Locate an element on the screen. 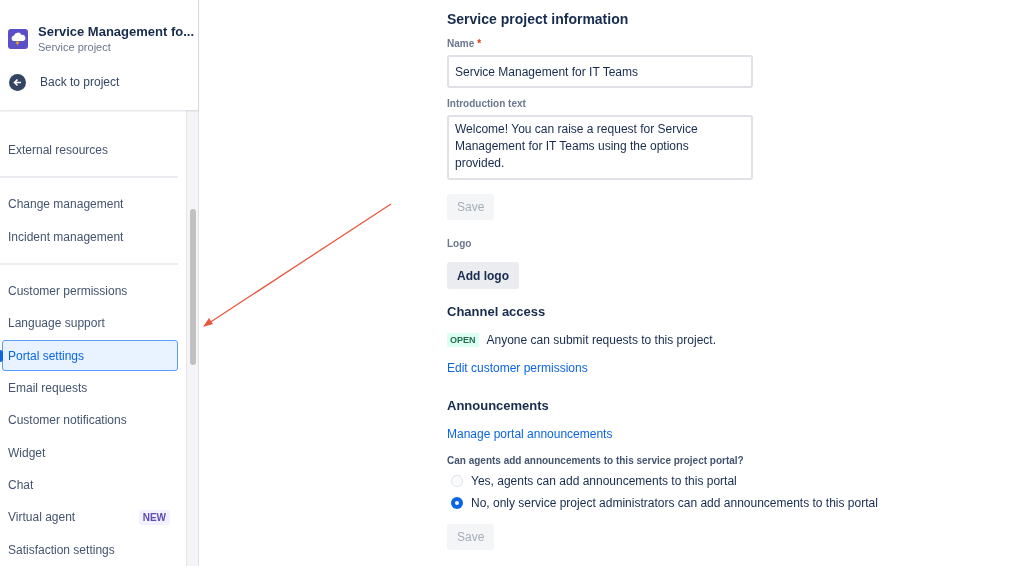 The width and height of the screenshot is (1020, 566). scrollbar is located at coordinates (192, 338).